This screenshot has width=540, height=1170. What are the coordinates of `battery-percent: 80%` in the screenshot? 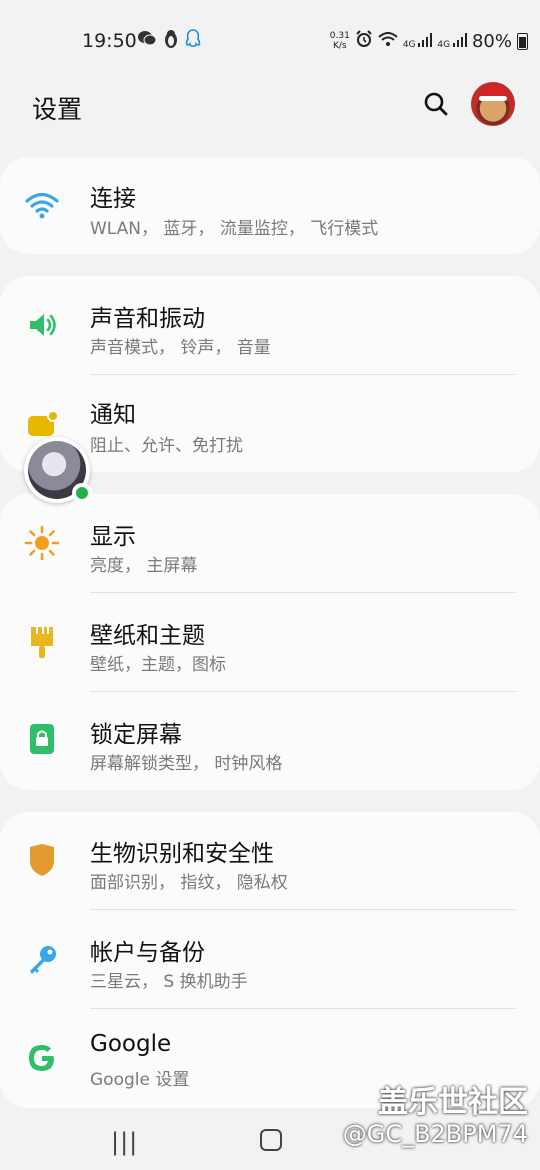 It's located at (491, 41).